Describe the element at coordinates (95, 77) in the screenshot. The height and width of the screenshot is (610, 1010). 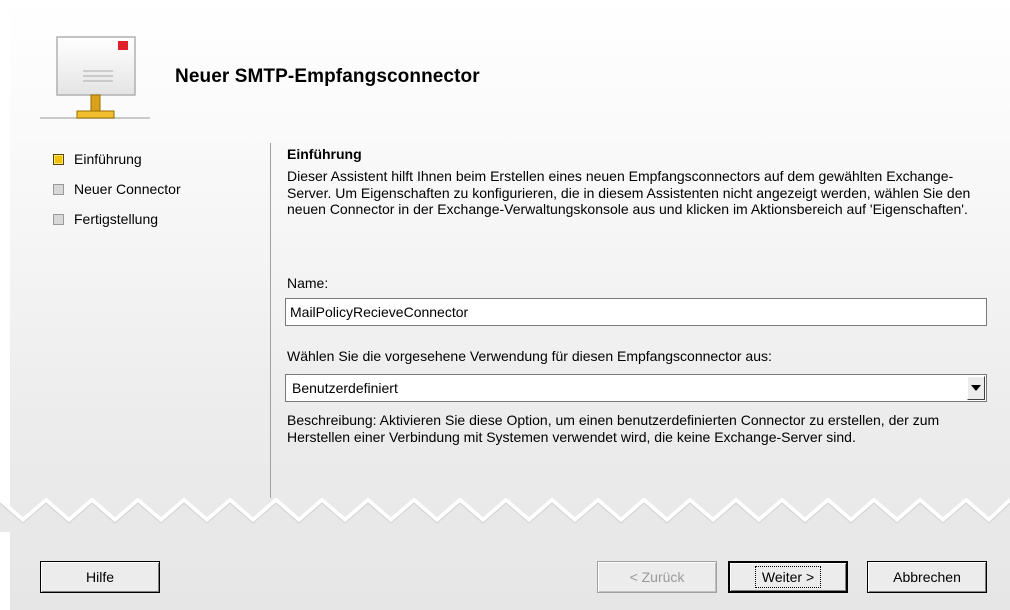
I see `mail-connector-icon` at that location.